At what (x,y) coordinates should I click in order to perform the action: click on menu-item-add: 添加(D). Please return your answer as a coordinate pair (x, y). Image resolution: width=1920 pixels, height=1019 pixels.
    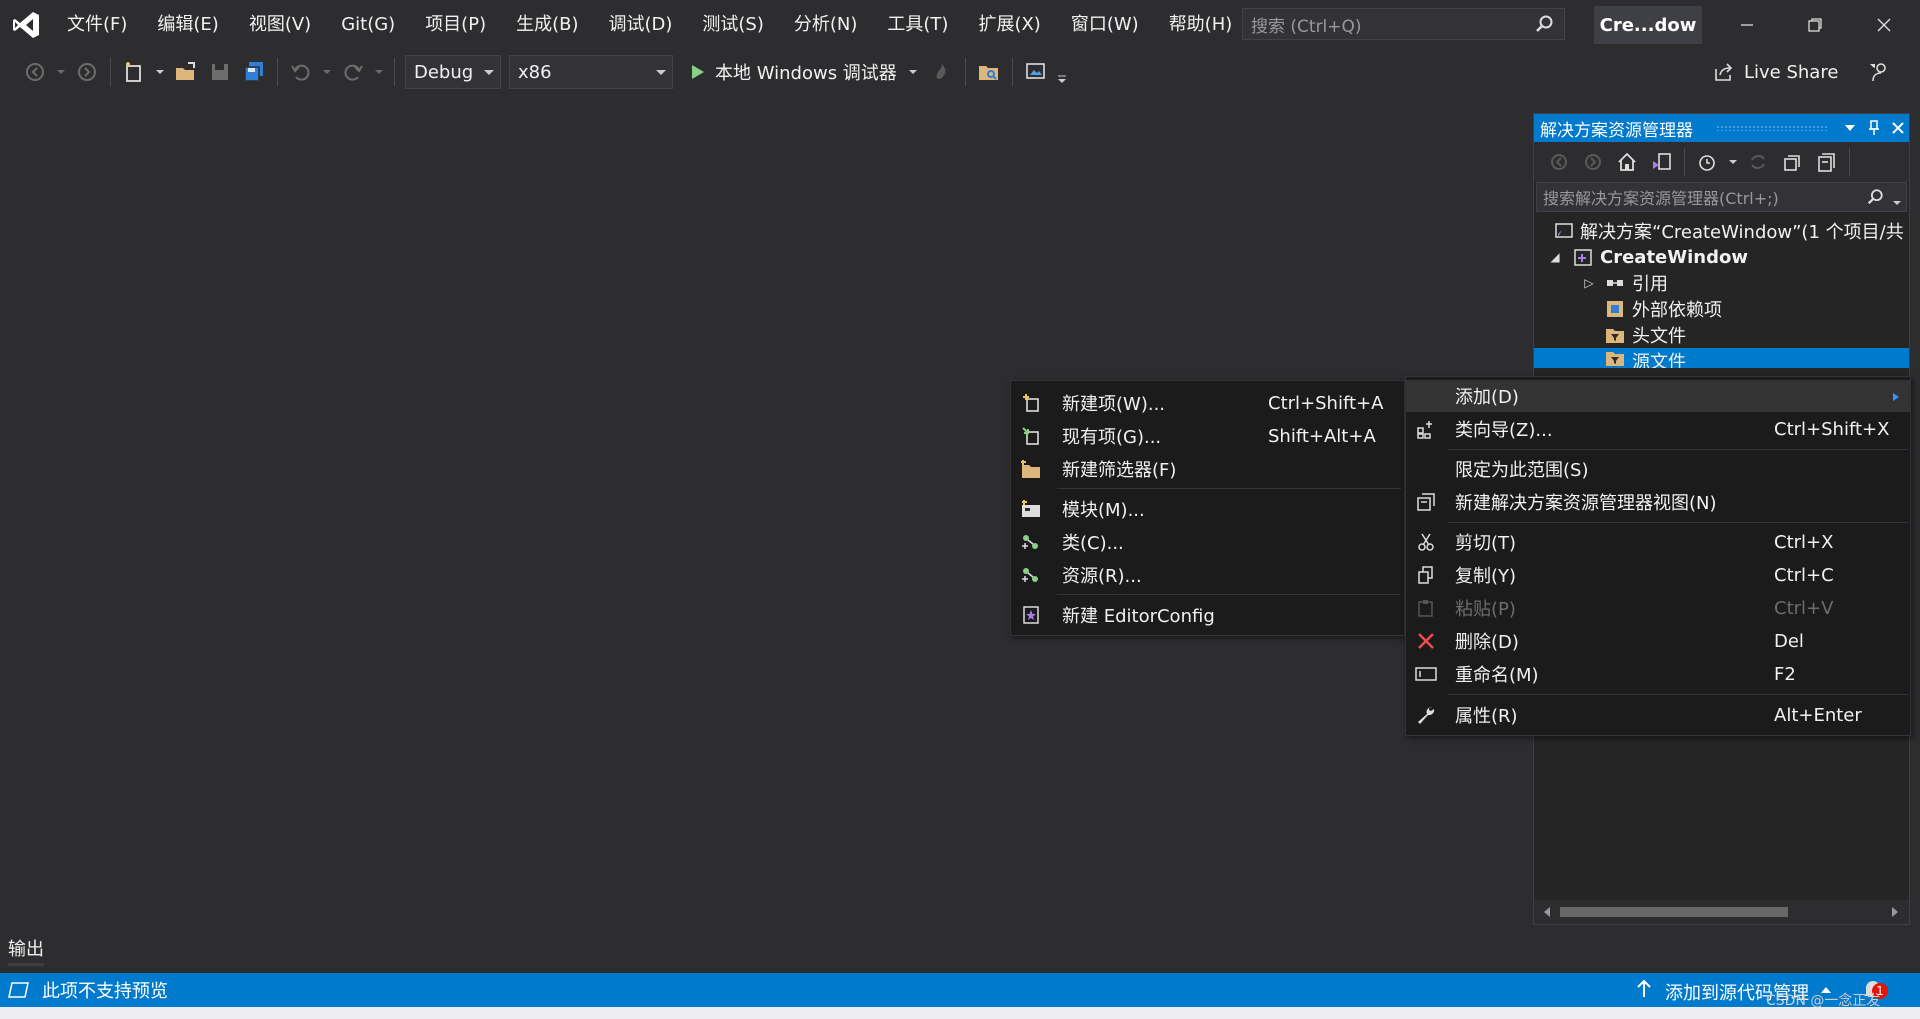
    Looking at the image, I should click on (1658, 396).